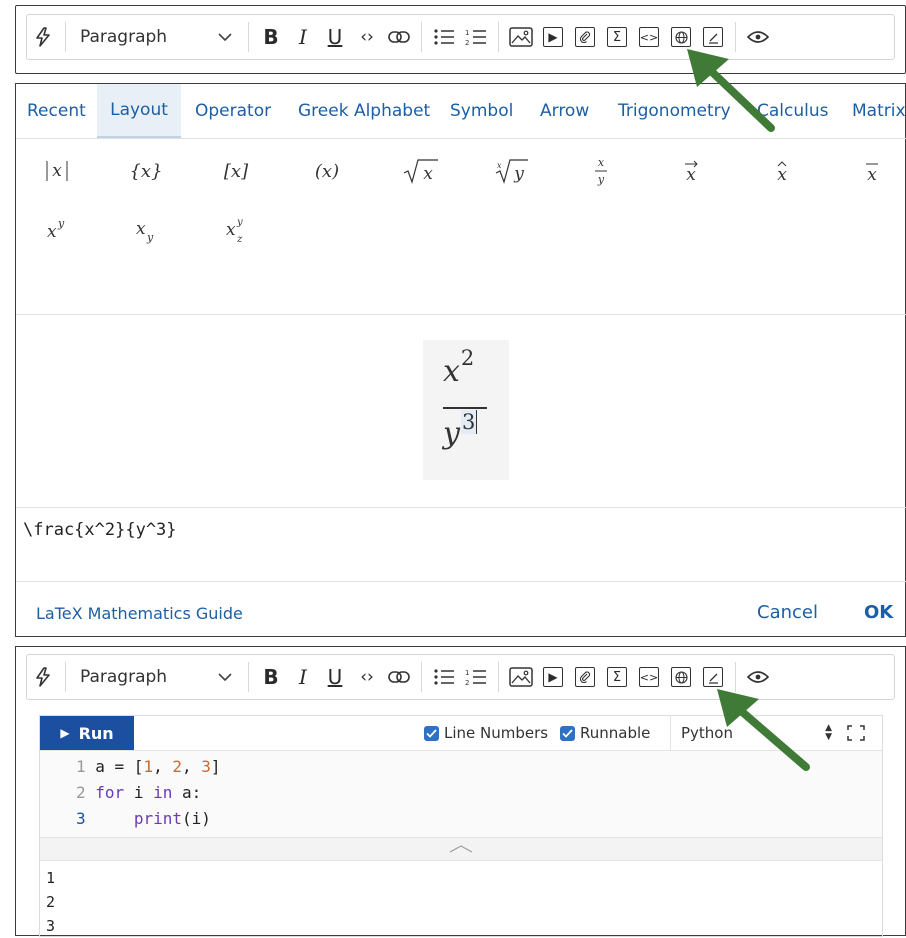 The image size is (906, 938). What do you see at coordinates (81, 766) in the screenshot?
I see `line-number: 1` at bounding box center [81, 766].